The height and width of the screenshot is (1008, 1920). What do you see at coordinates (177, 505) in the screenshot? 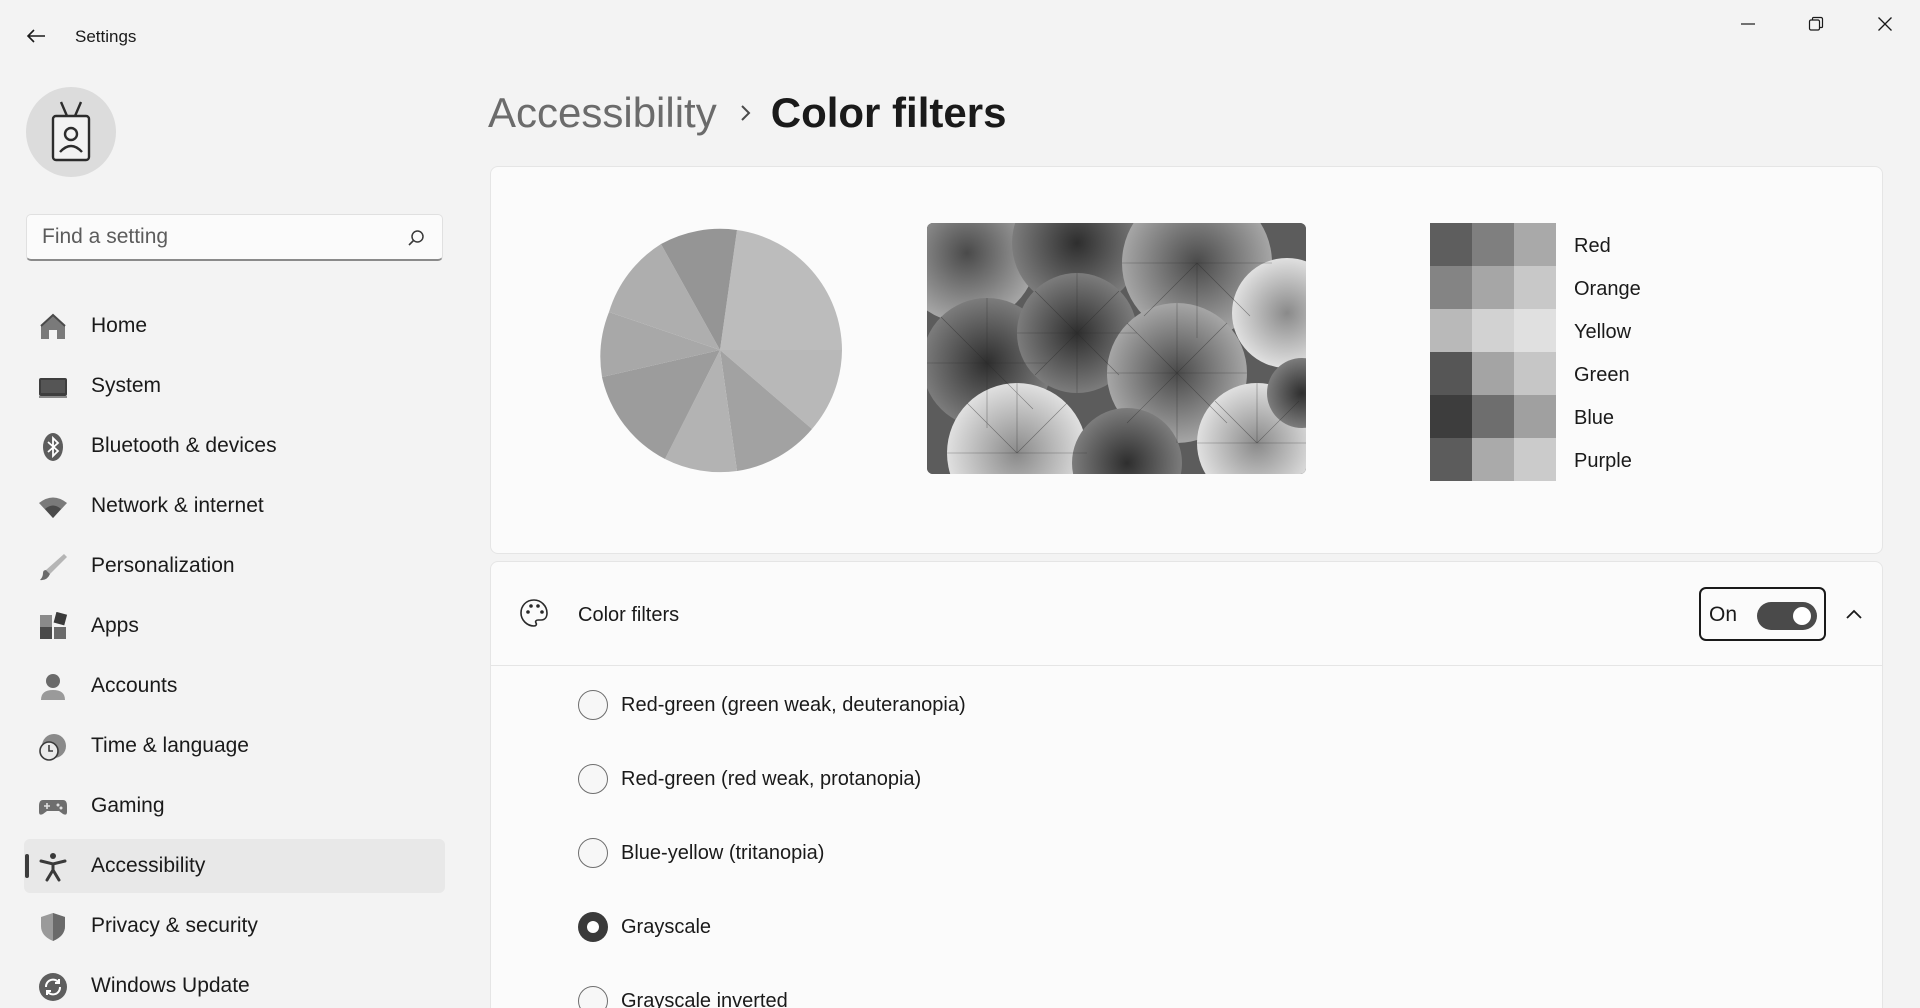
I see `sidebar-item-label: Network & internet` at bounding box center [177, 505].